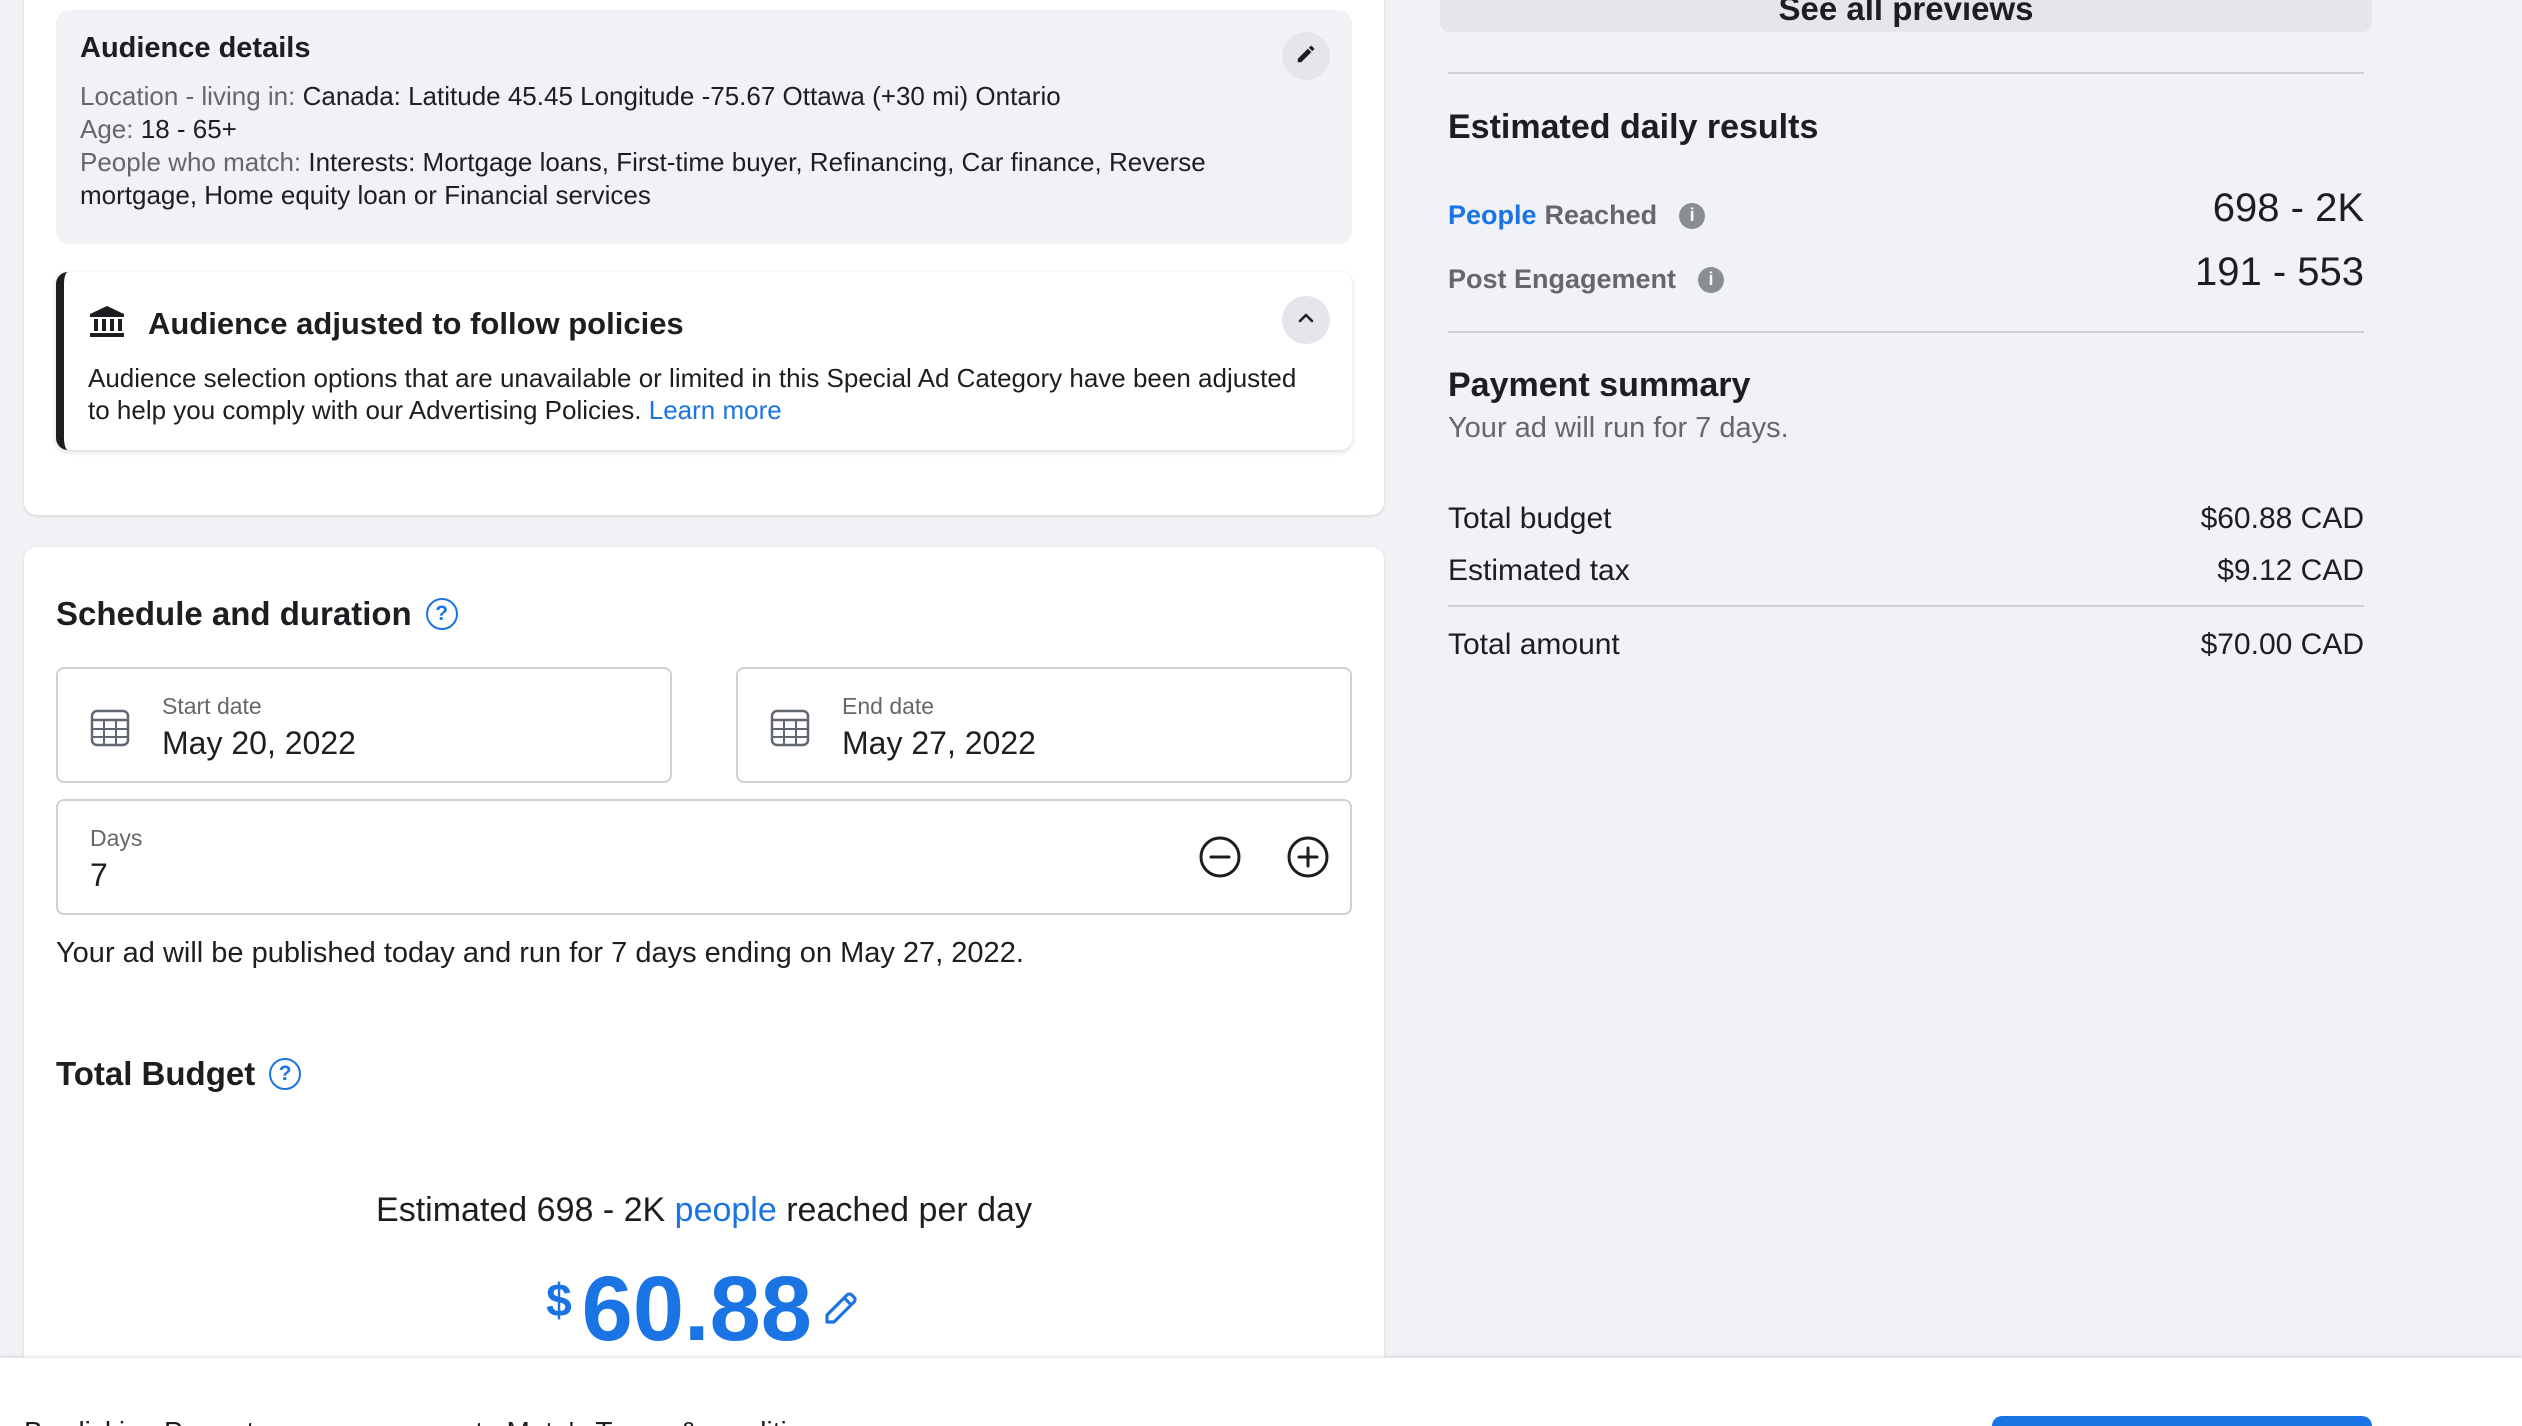 The image size is (2522, 1426). What do you see at coordinates (116, 838) in the screenshot?
I see `days-label: Days` at bounding box center [116, 838].